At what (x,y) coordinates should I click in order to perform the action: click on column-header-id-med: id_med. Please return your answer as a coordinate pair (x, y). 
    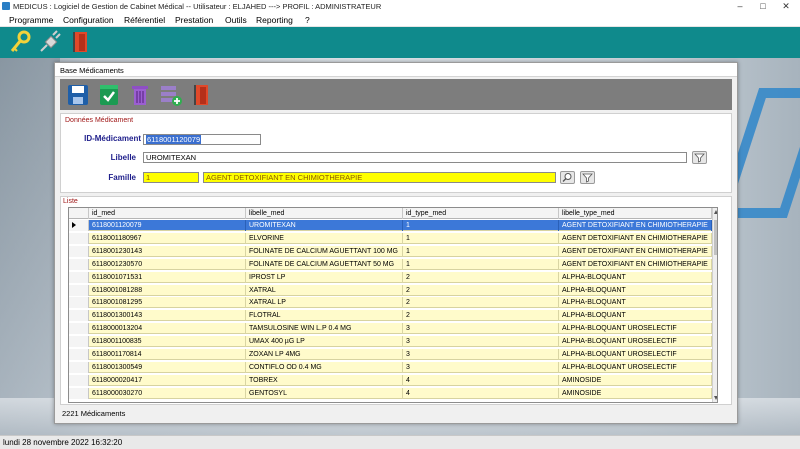
    Looking at the image, I should click on (167, 213).